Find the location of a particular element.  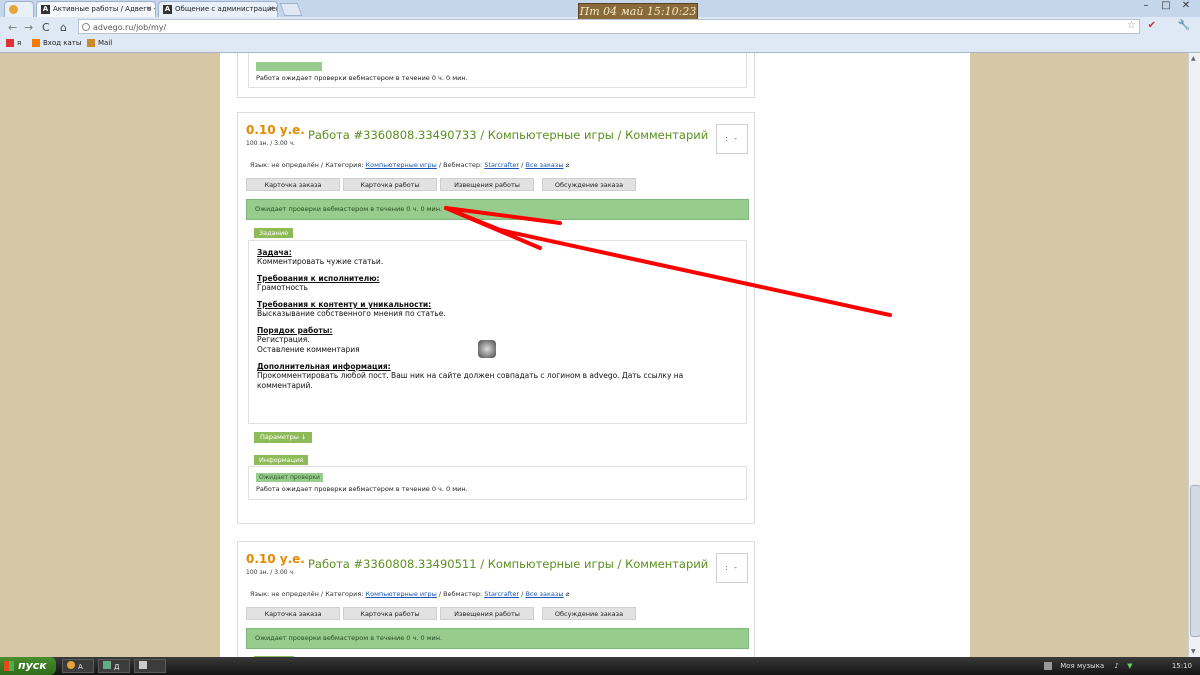

address-bar: advego.ru/job/my/ is located at coordinates (609, 26).